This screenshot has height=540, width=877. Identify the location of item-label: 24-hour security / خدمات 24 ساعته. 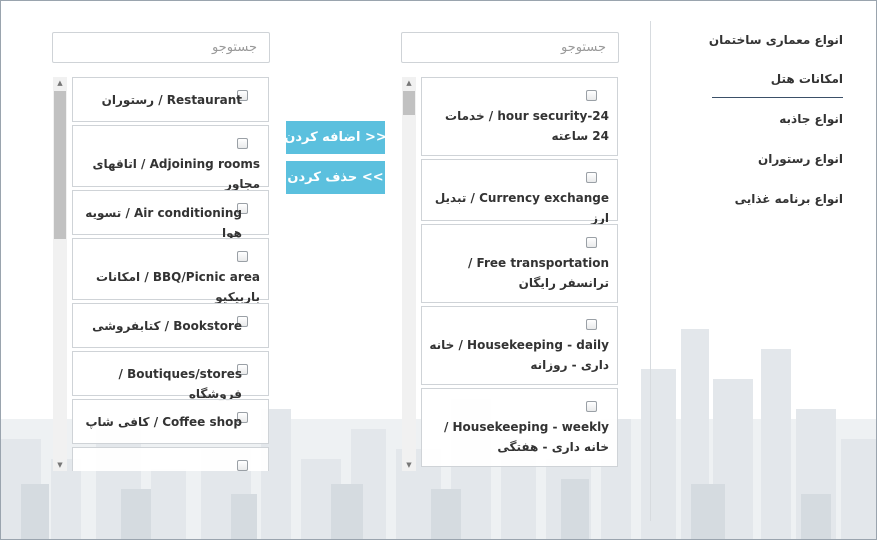
(527, 126).